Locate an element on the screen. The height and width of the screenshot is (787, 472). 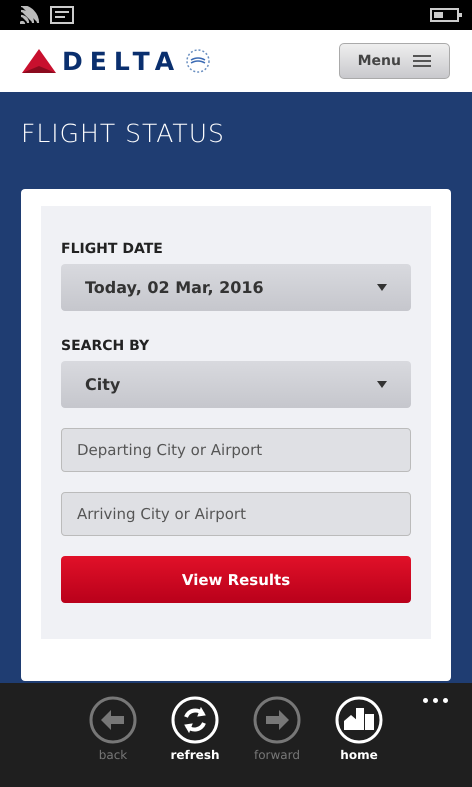
date-dropdown: Today, 02 Mar, 2016 is located at coordinates (236, 287).